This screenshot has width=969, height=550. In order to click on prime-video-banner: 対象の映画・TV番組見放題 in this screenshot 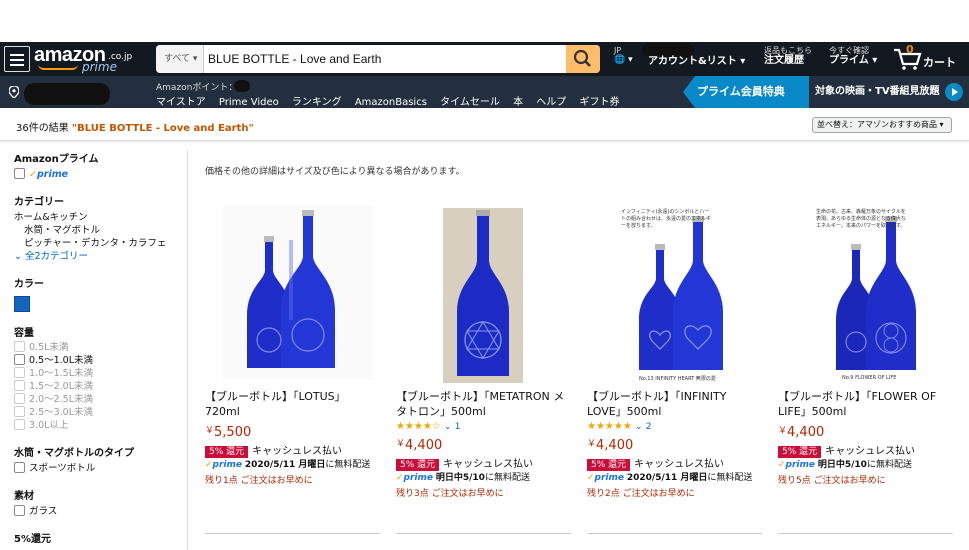, I will do `click(889, 92)`.